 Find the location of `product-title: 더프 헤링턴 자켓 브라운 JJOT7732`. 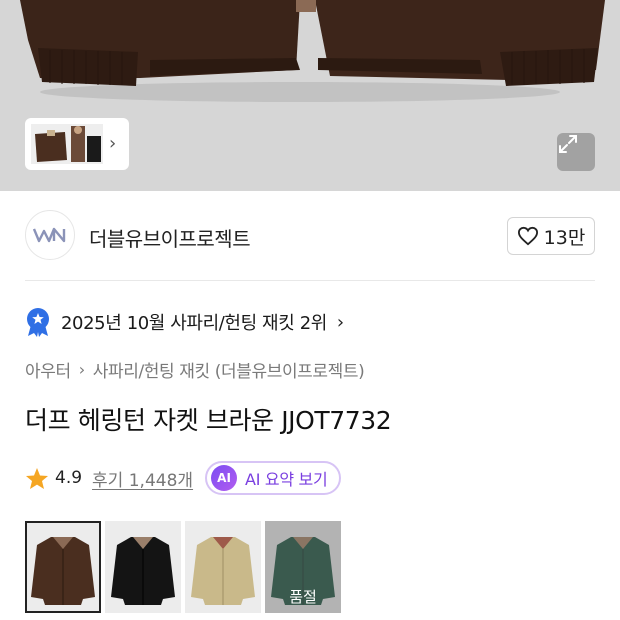

product-title: 더프 헤링턴 자켓 브라운 JJOT7732 is located at coordinates (208, 420).